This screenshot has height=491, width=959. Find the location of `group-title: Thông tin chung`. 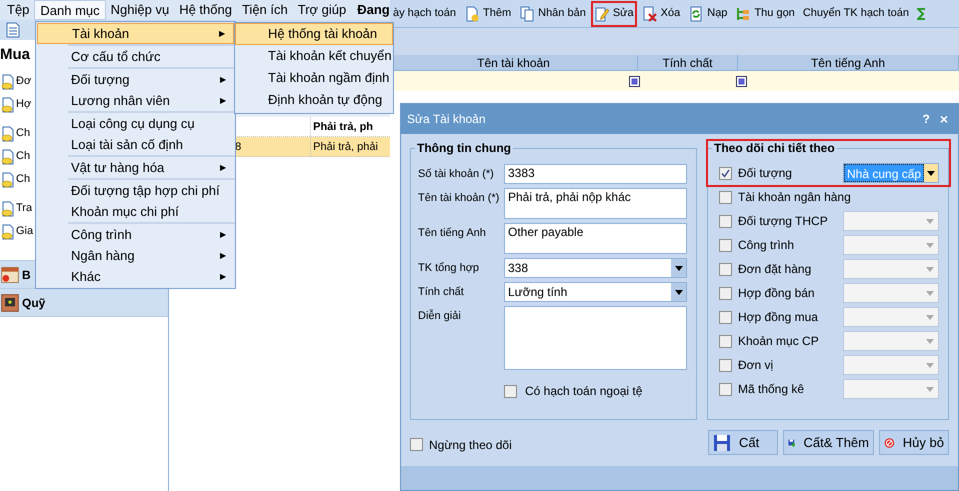

group-title: Thông tin chung is located at coordinates (464, 148).